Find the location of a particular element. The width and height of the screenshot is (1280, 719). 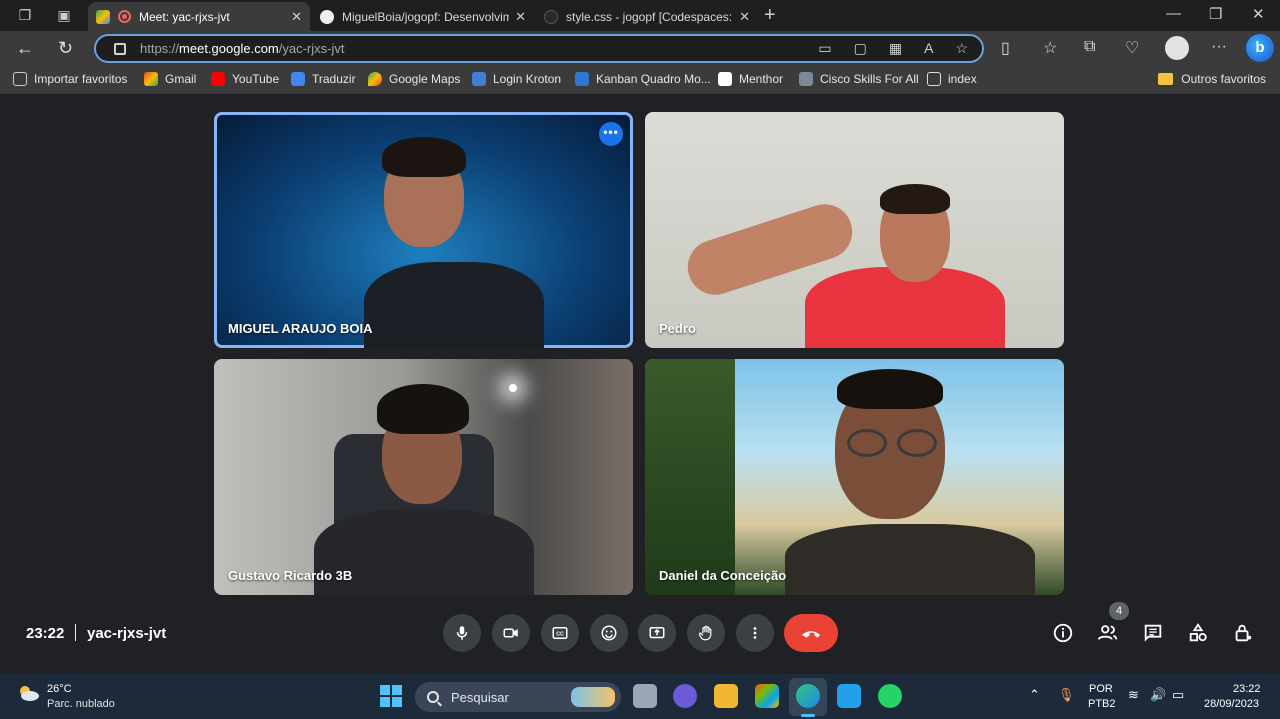

new-tab-button: + is located at coordinates (770, 15).